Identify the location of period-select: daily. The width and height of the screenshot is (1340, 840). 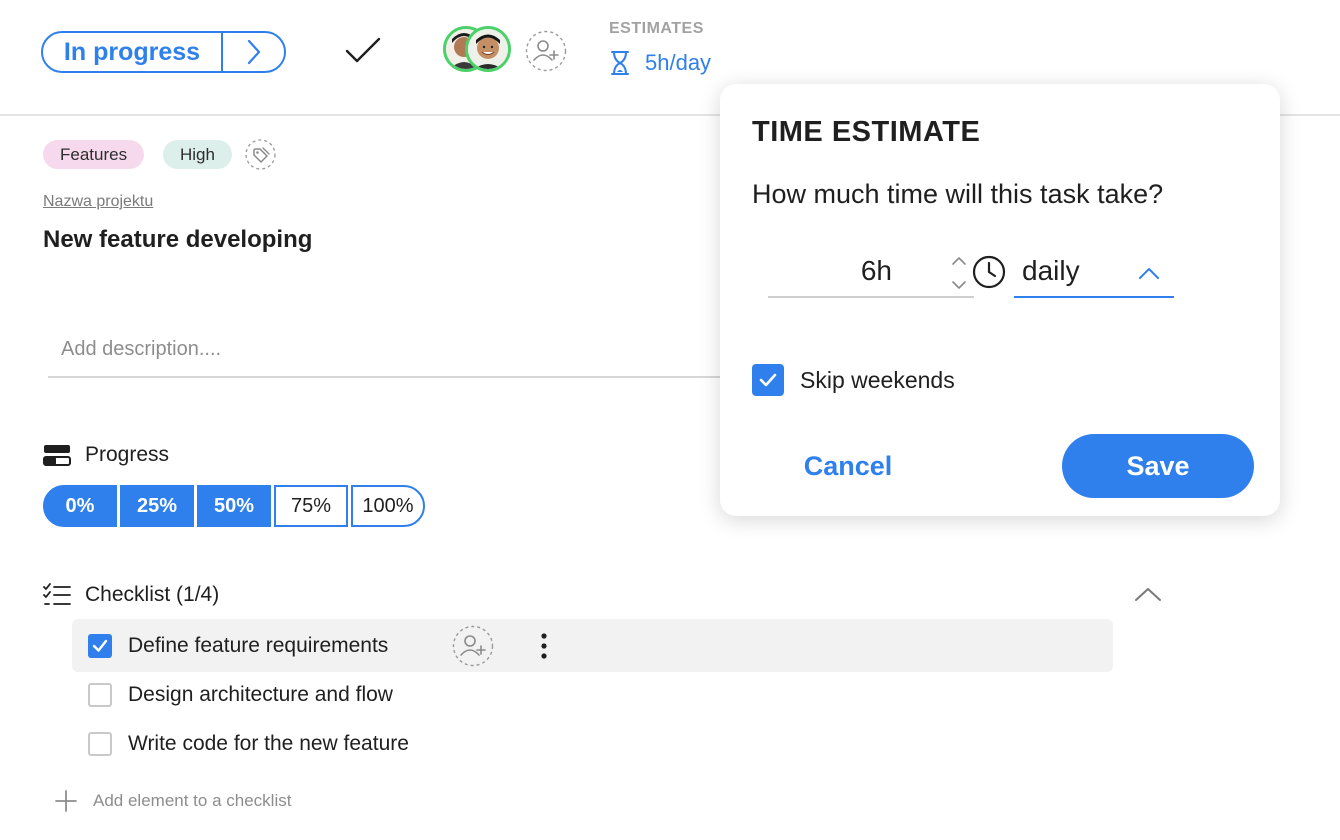
(1094, 274).